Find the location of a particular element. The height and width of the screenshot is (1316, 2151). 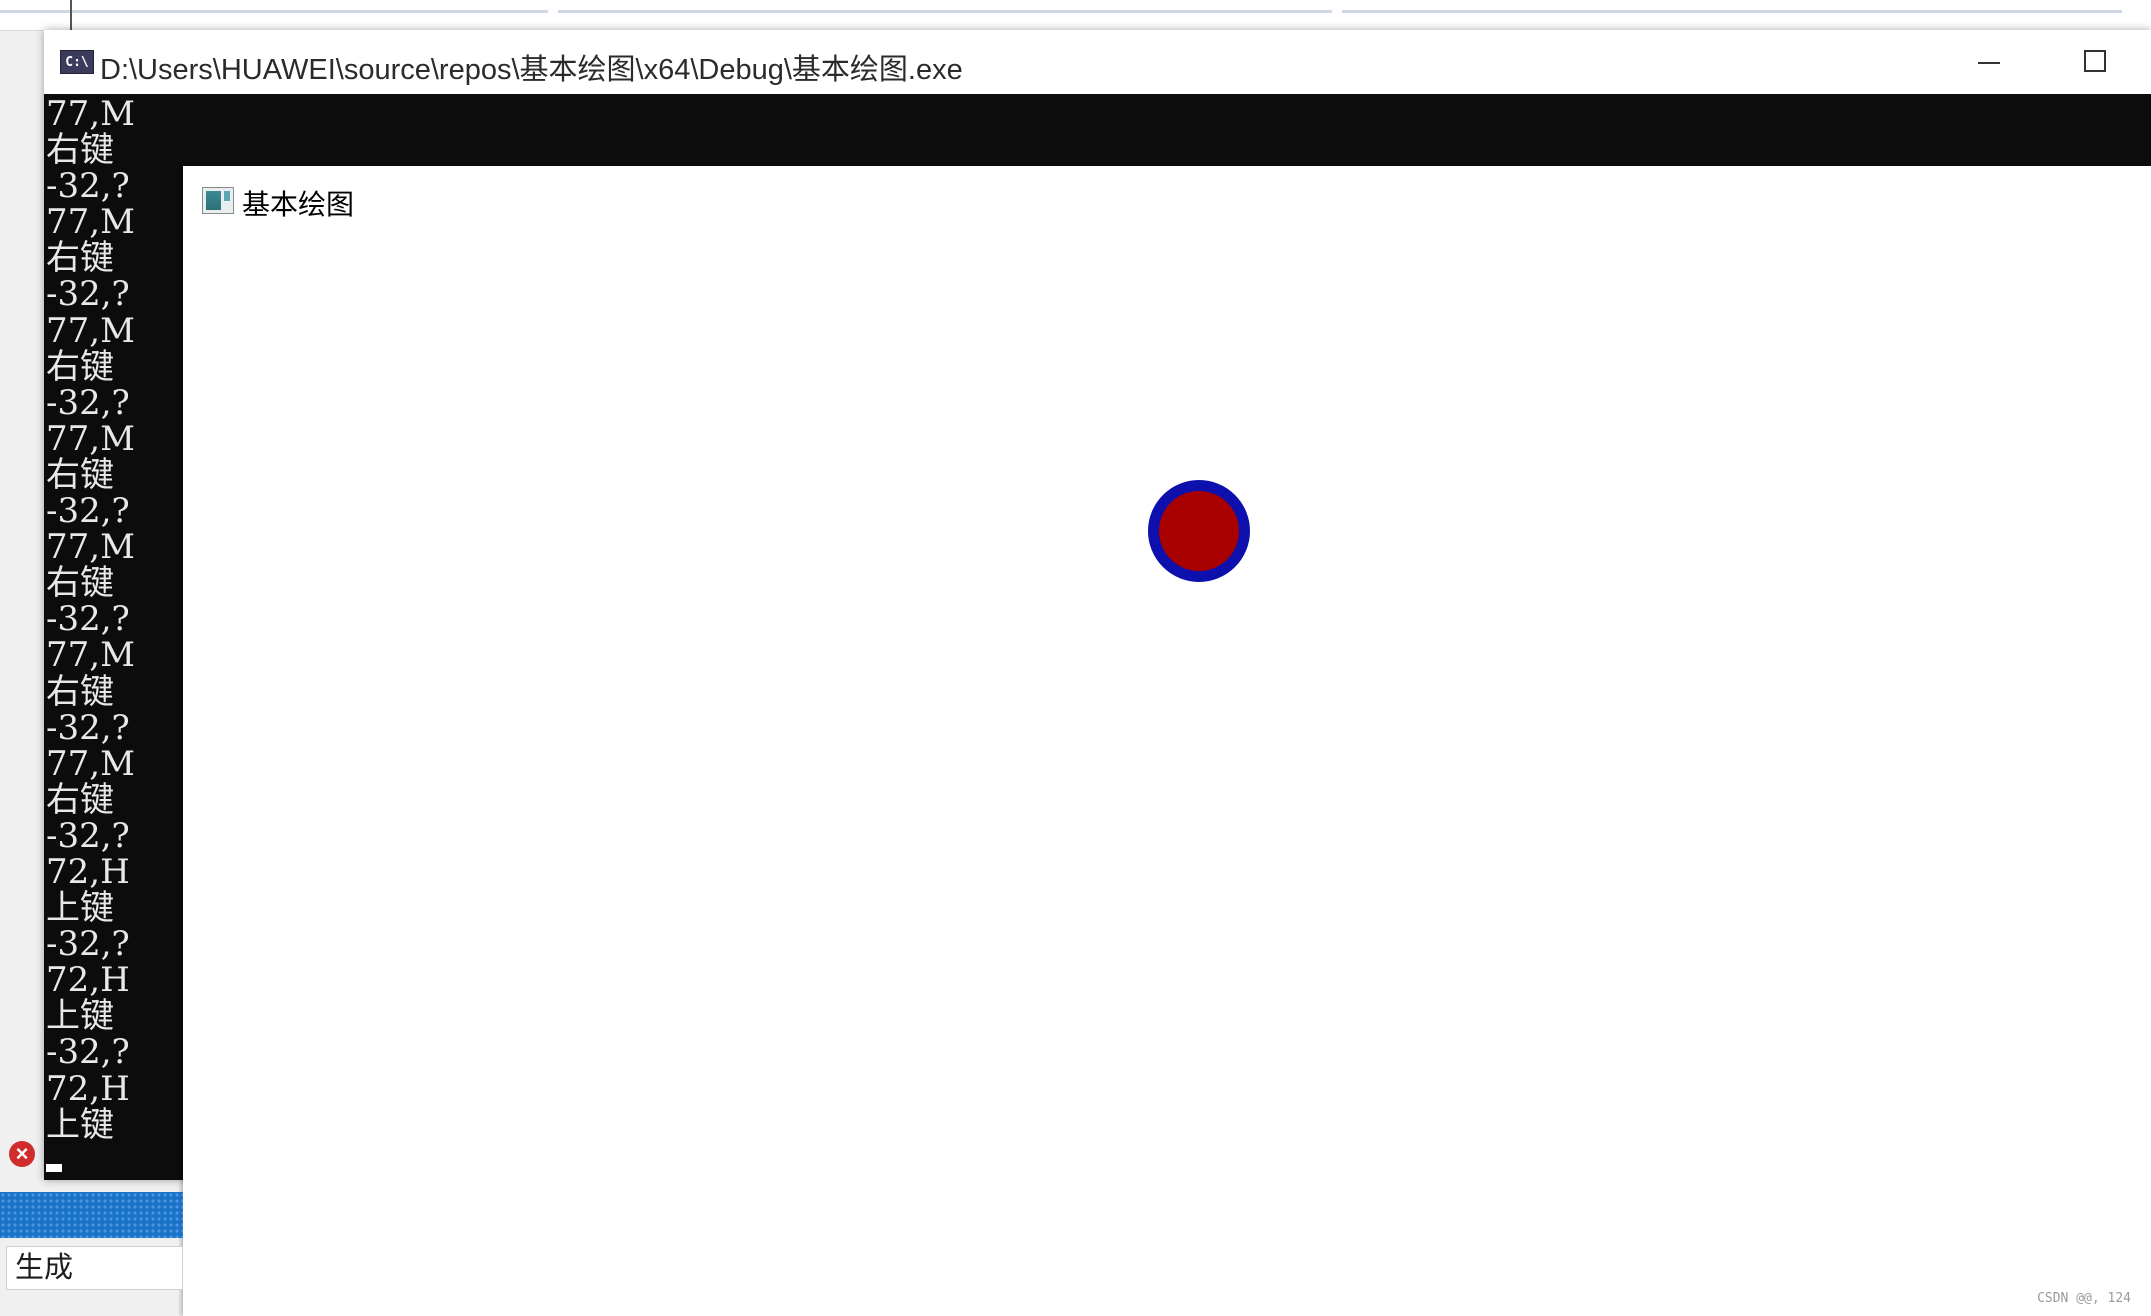

maximize-button is located at coordinates (2095, 62).